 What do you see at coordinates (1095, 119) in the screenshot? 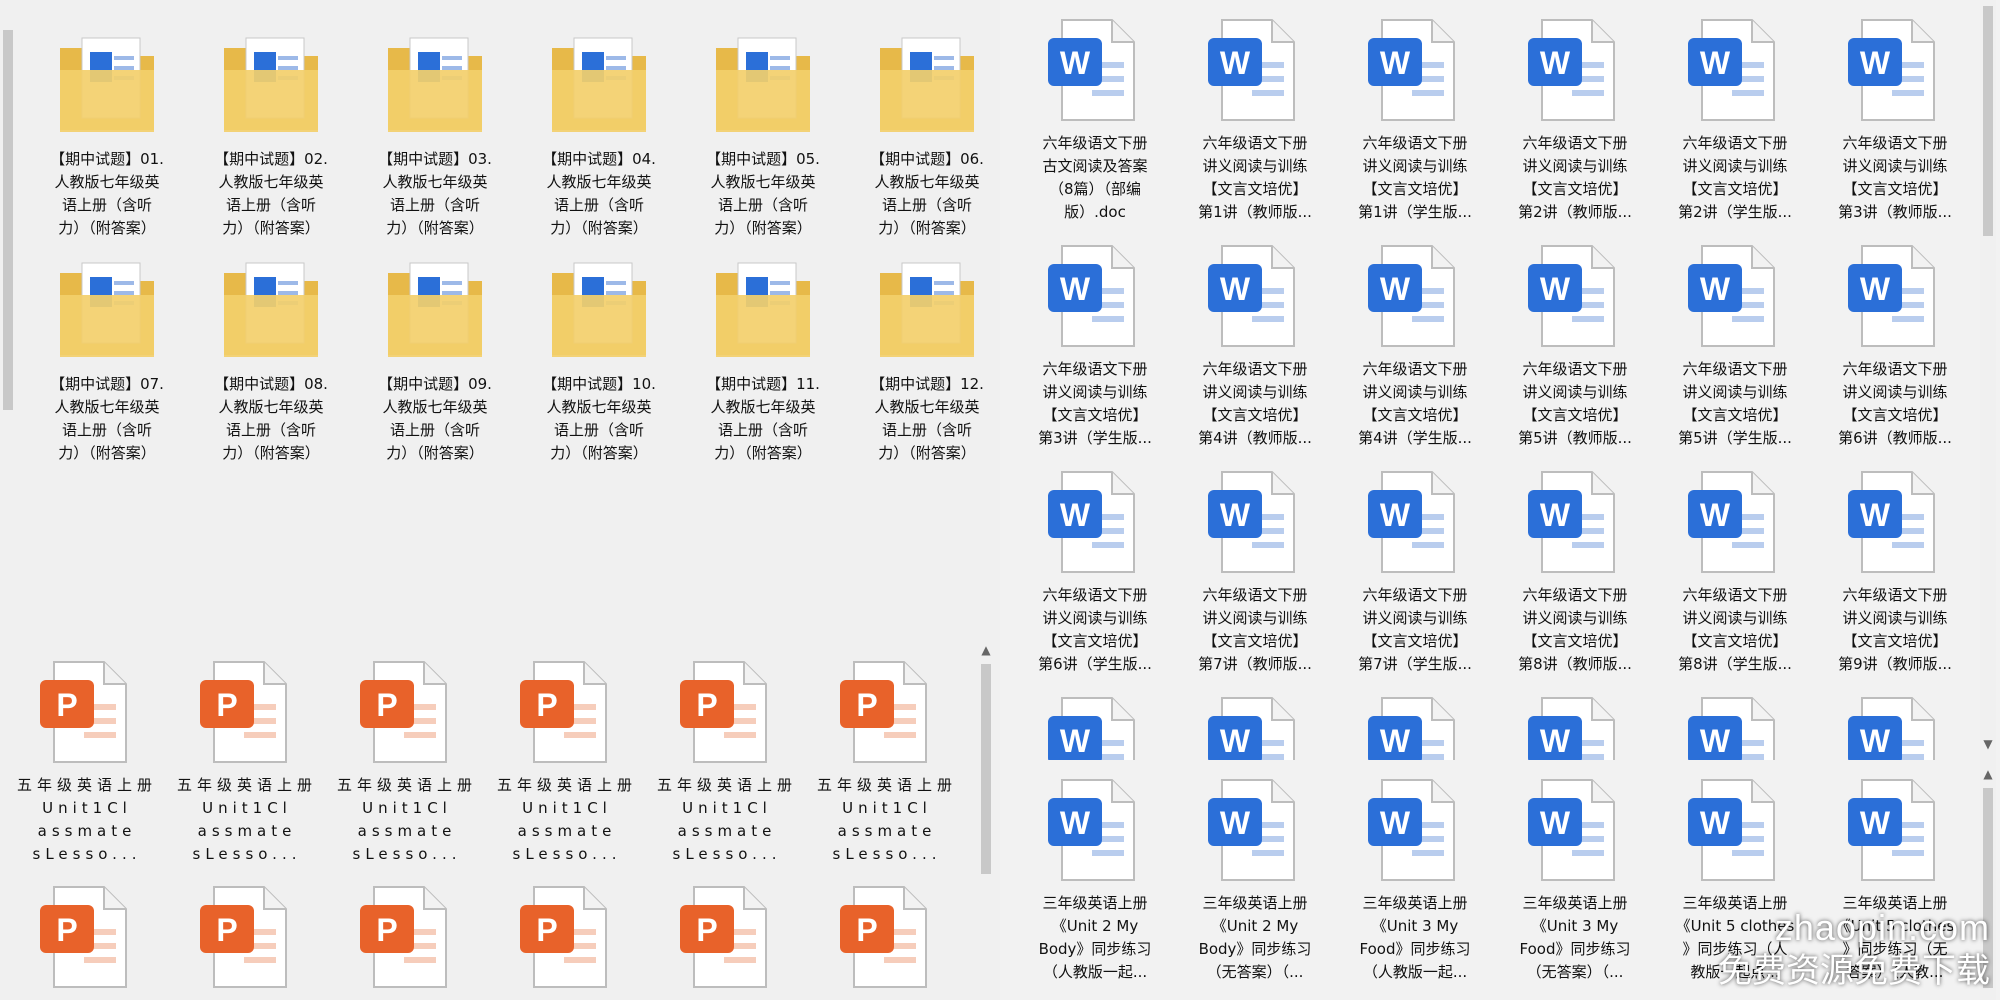
I see `word-file-item: W 六年级语文下册 古文阅读及答案 （8篇）（部编 版）.doc` at bounding box center [1095, 119].